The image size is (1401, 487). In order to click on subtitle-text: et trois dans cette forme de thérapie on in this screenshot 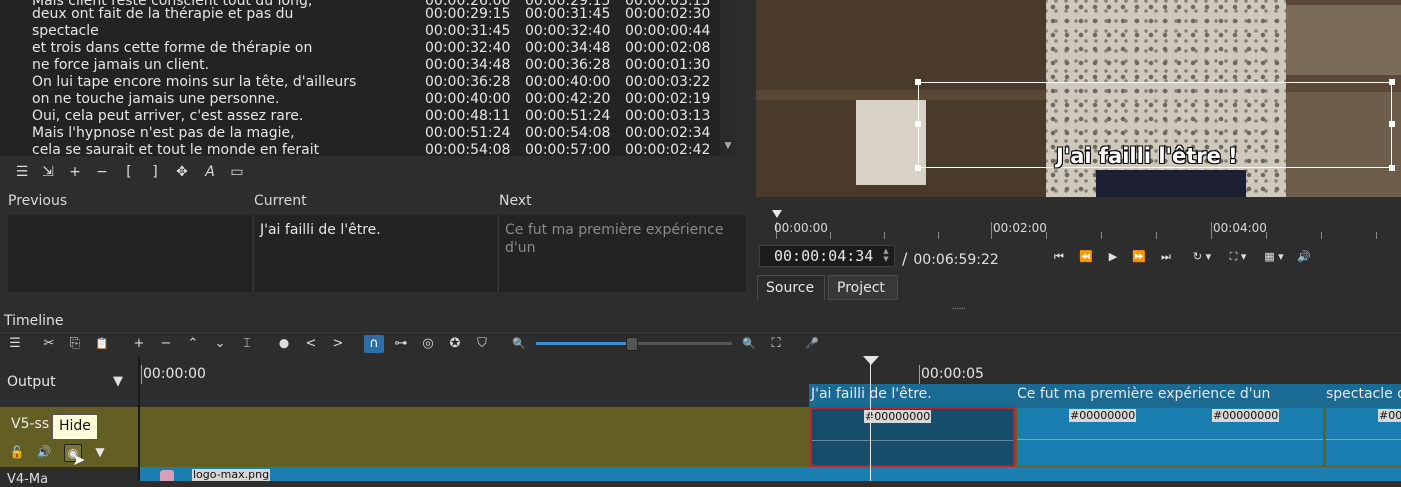, I will do `click(172, 48)`.